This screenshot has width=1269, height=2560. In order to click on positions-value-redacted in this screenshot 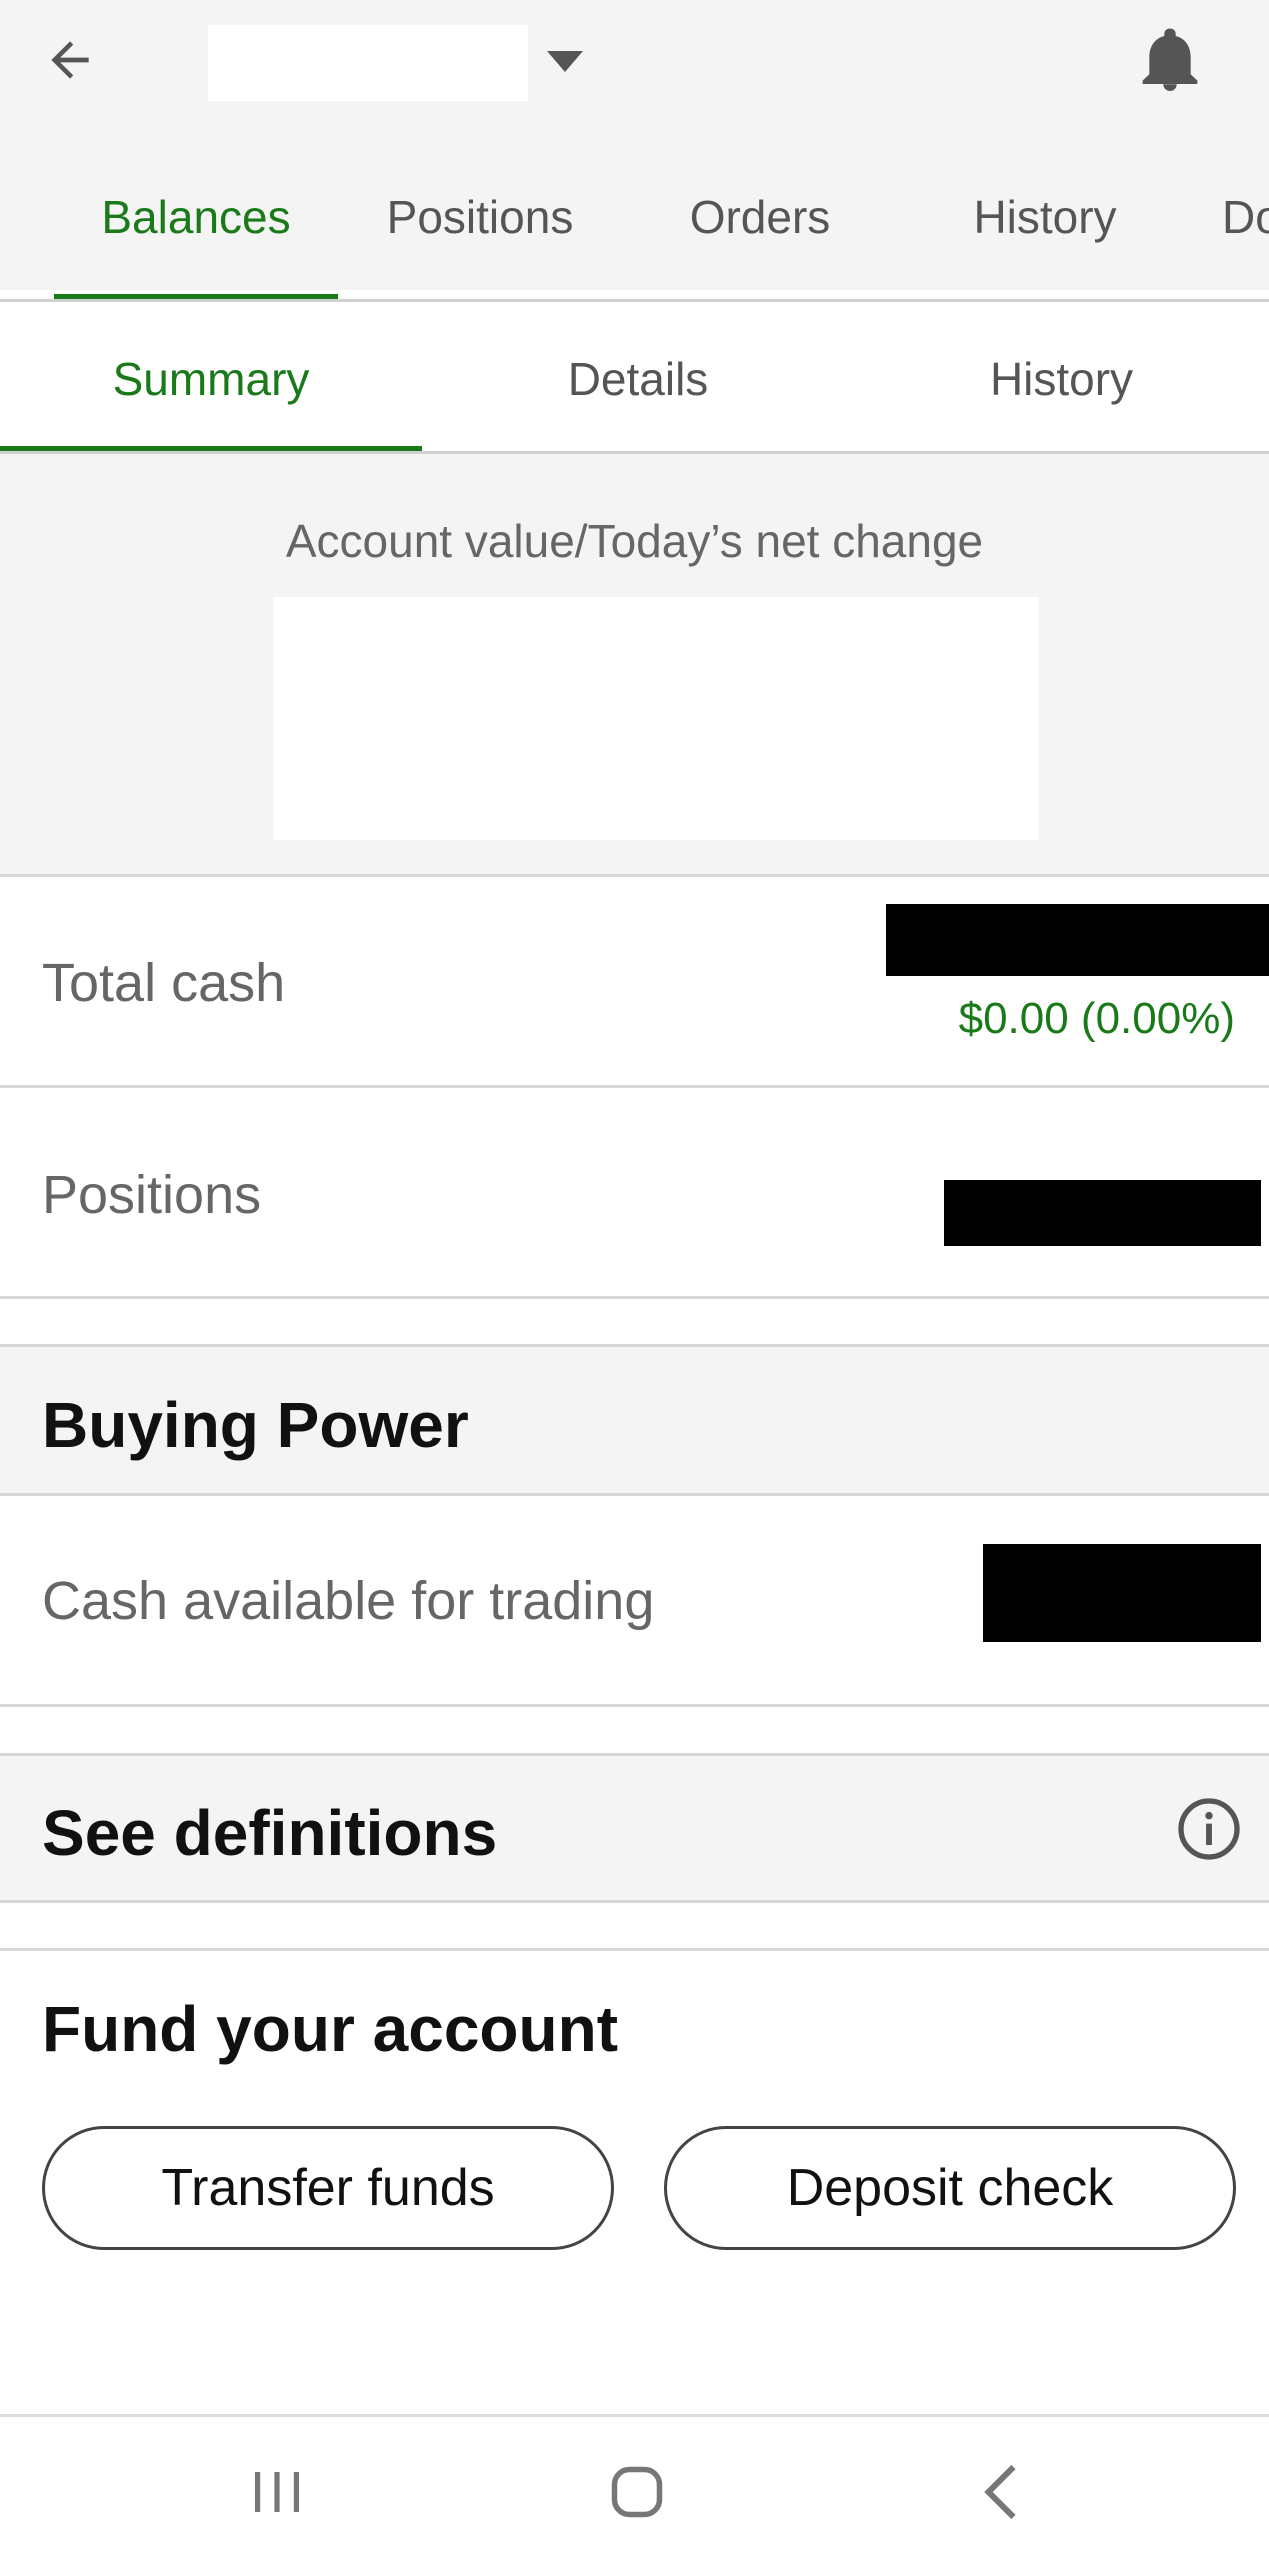, I will do `click(1102, 1213)`.